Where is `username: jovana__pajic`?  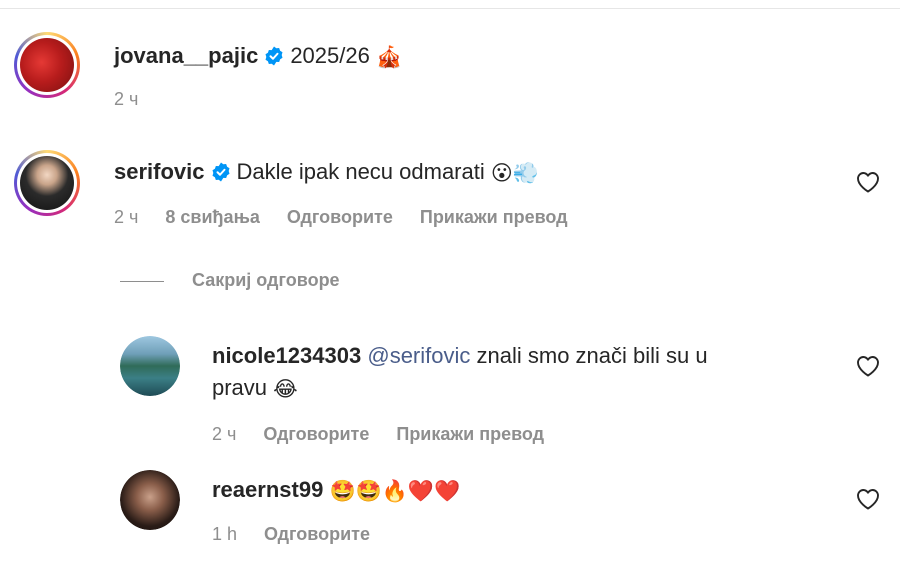 username: jovana__pajic is located at coordinates (186, 55).